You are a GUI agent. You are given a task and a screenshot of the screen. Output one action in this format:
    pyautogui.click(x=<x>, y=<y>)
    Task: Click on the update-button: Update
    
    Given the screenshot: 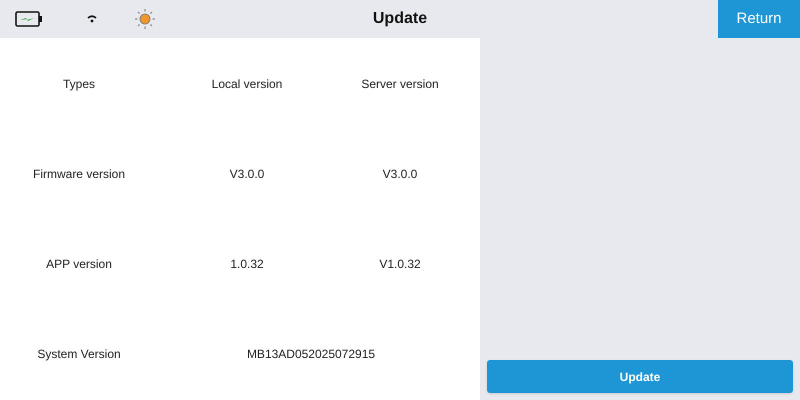 What is the action you would take?
    pyautogui.click(x=640, y=376)
    